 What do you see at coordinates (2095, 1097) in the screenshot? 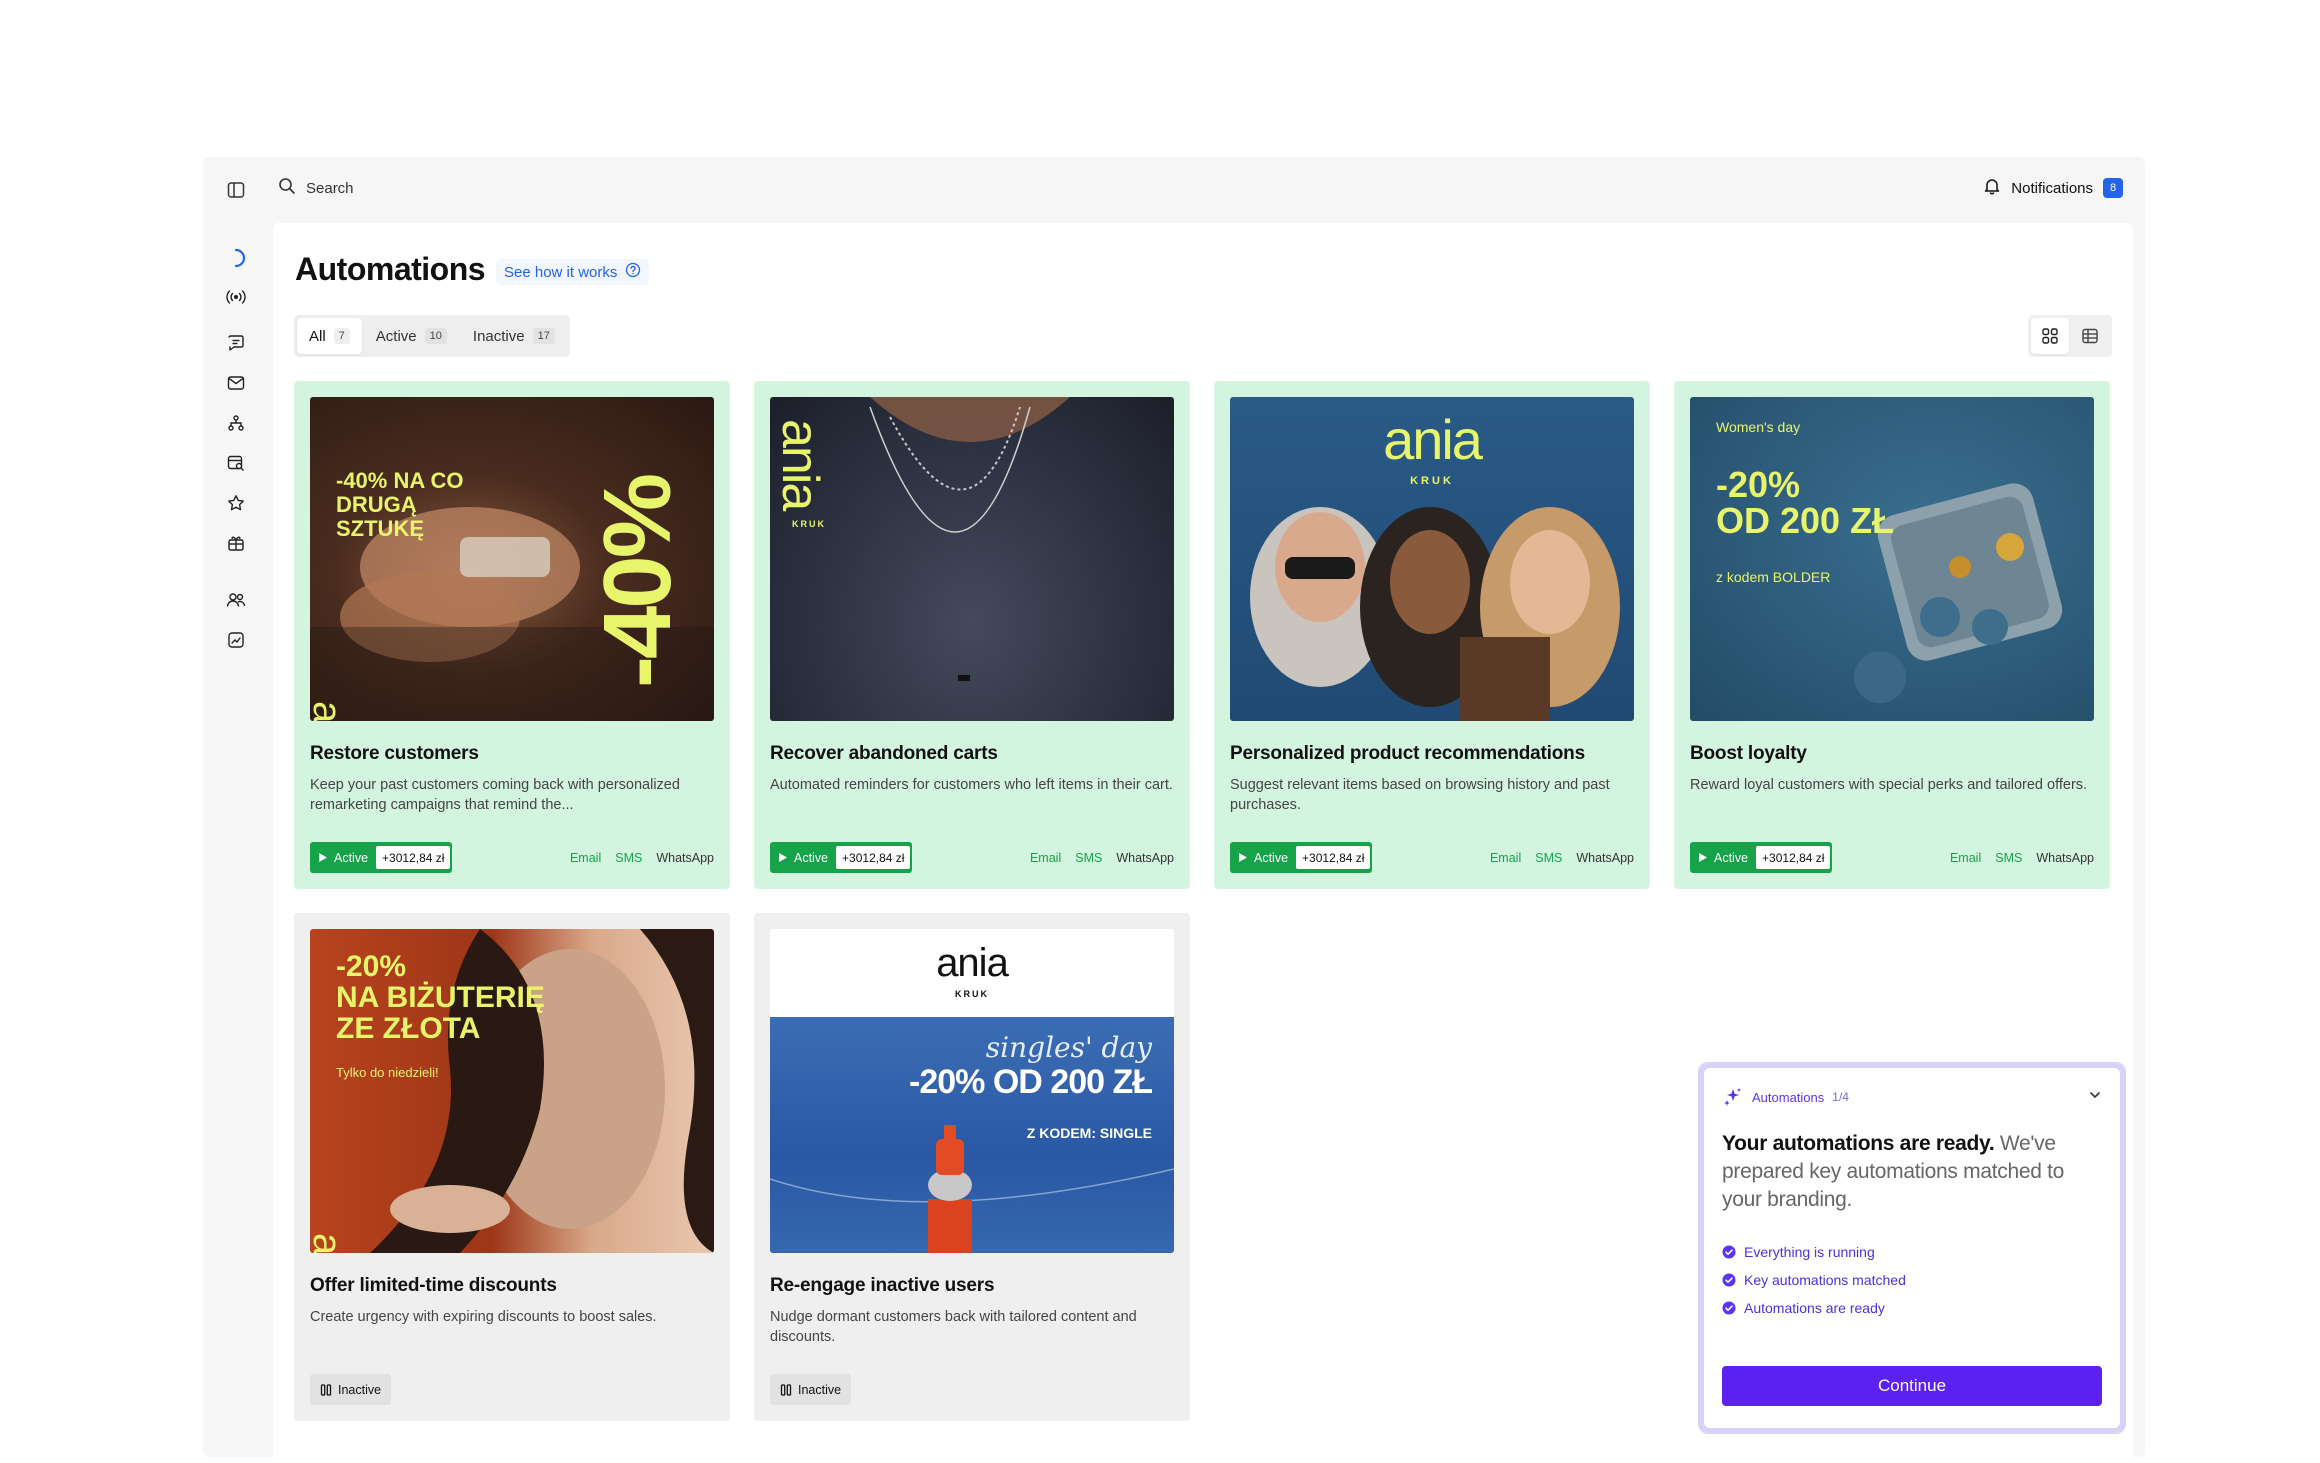
I see `chevron-down-icon` at bounding box center [2095, 1097].